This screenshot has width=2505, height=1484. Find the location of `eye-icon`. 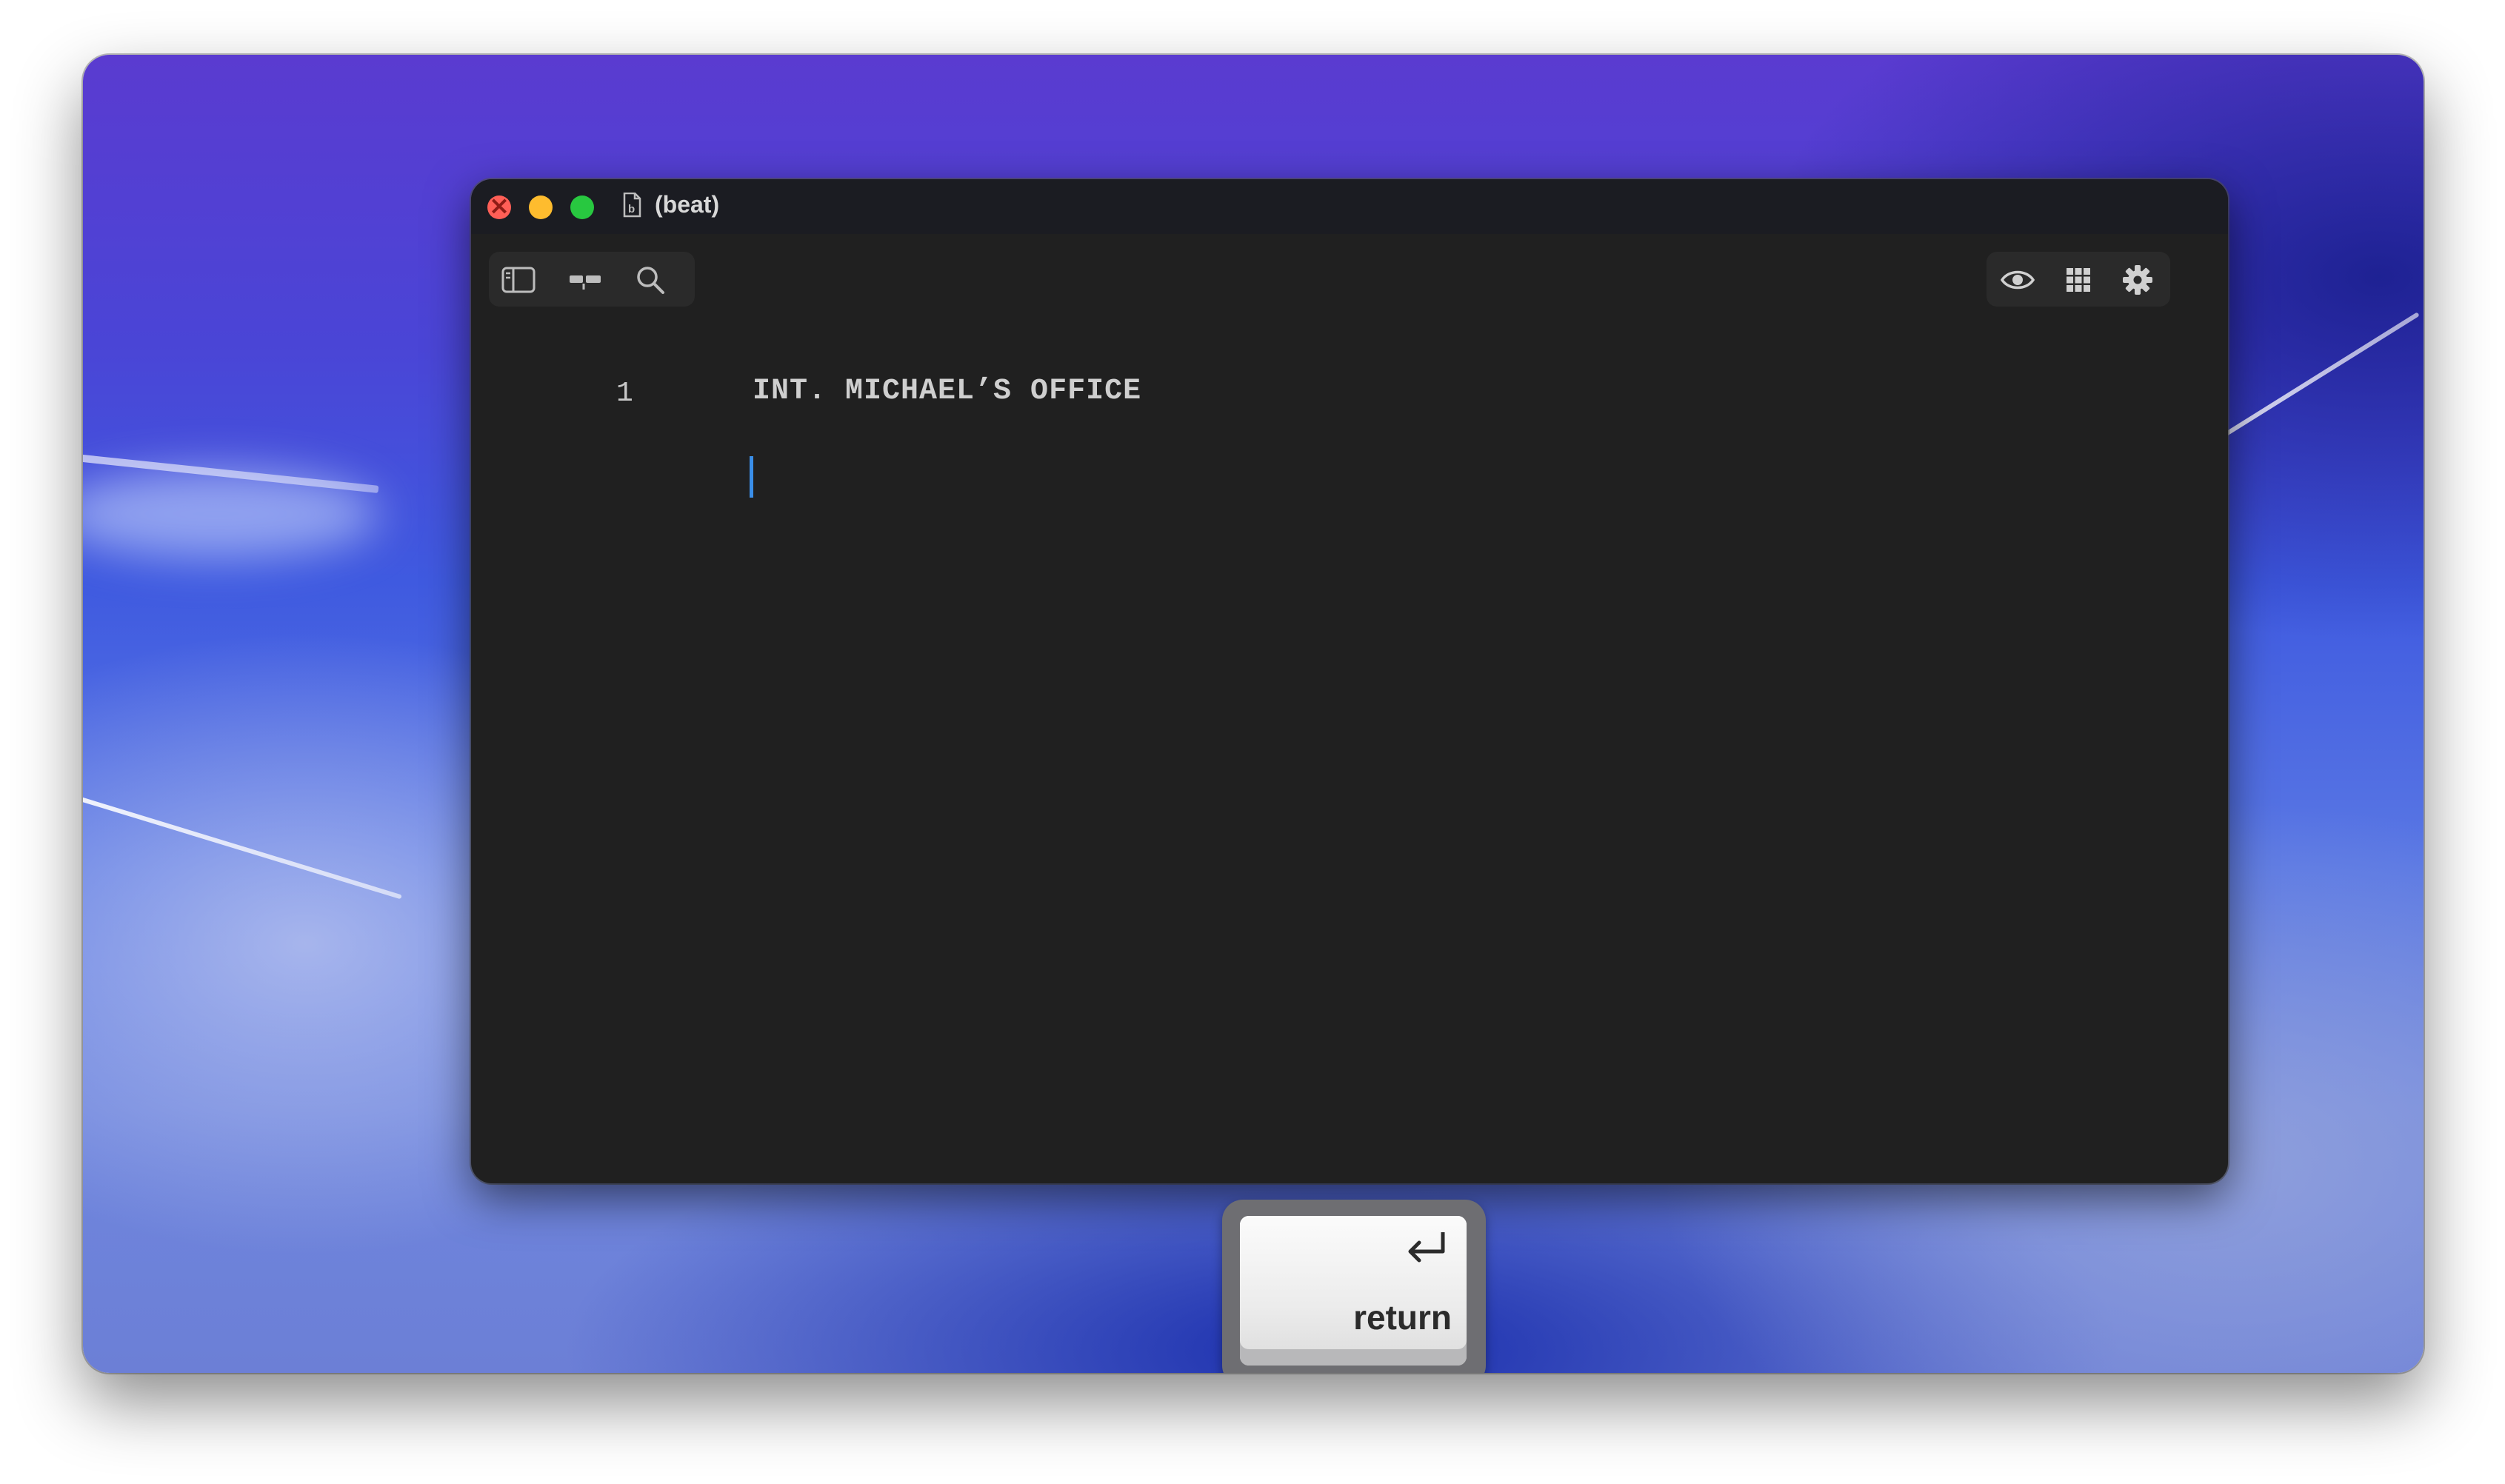

eye-icon is located at coordinates (2017, 280).